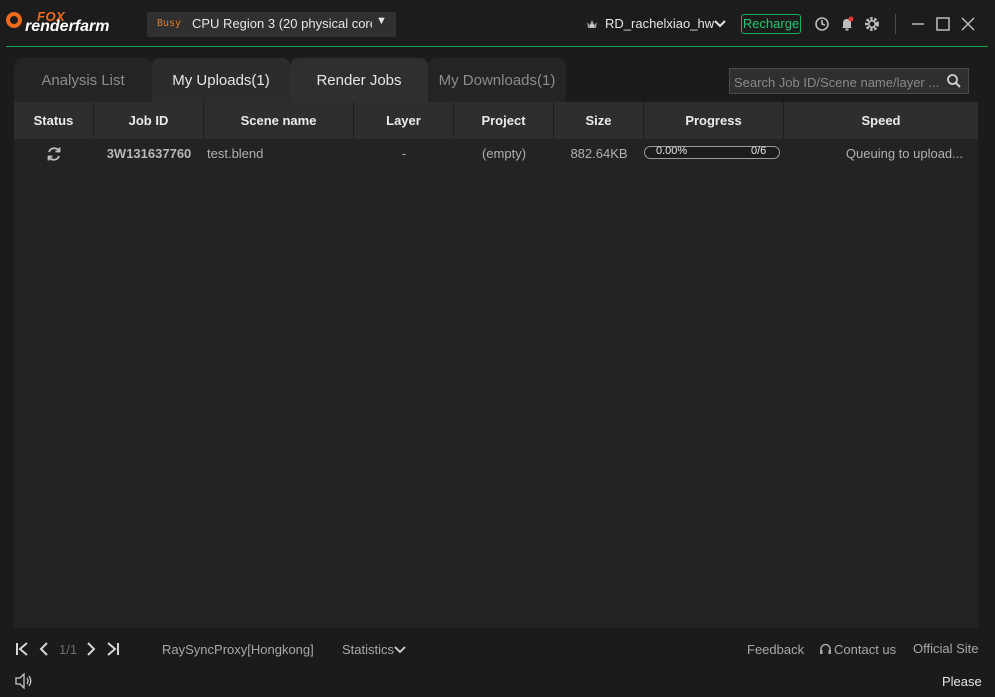 The image size is (995, 697). Describe the element at coordinates (759, 151) in the screenshot. I see `progress-count: 0/6` at that location.